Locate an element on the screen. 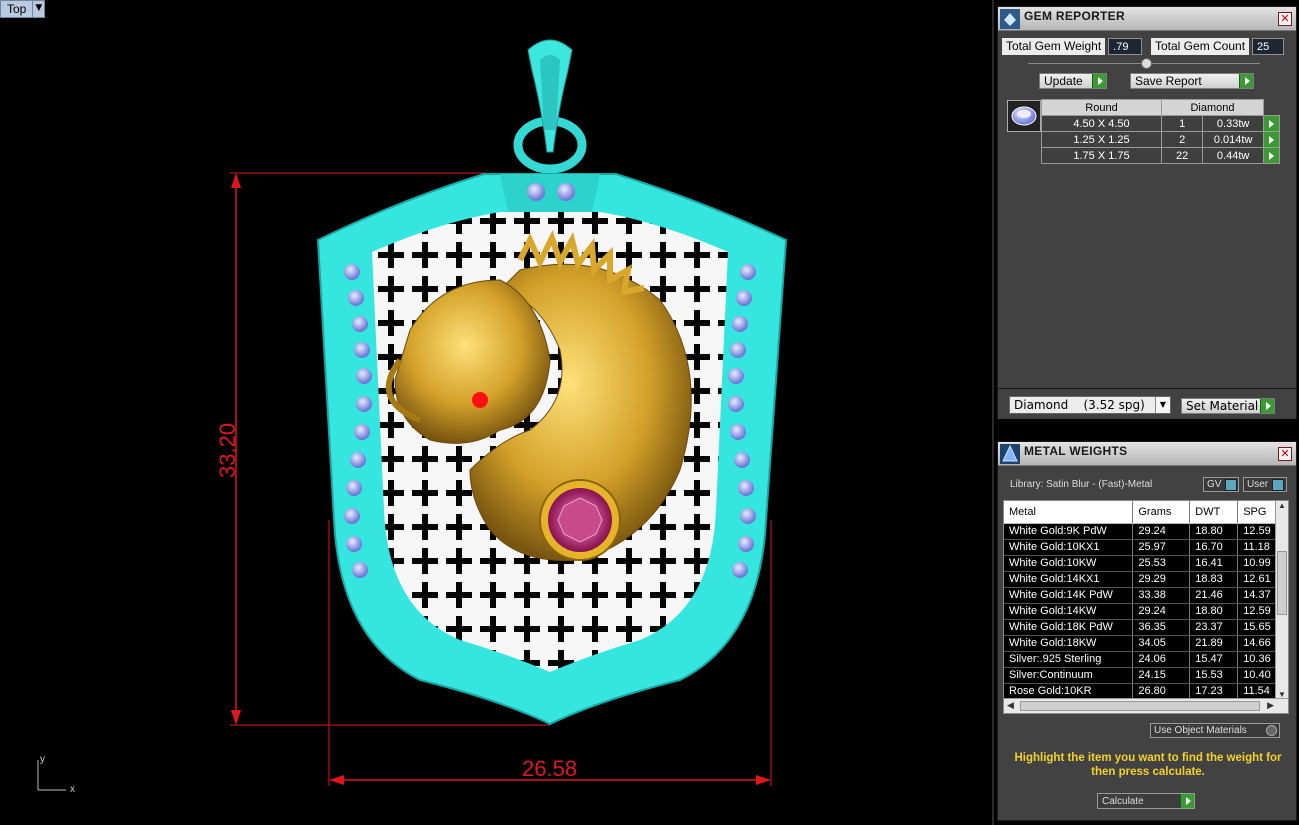  metal-row: Silver:Continuum 24.15 15.53 10.40 is located at coordinates (1140, 675).